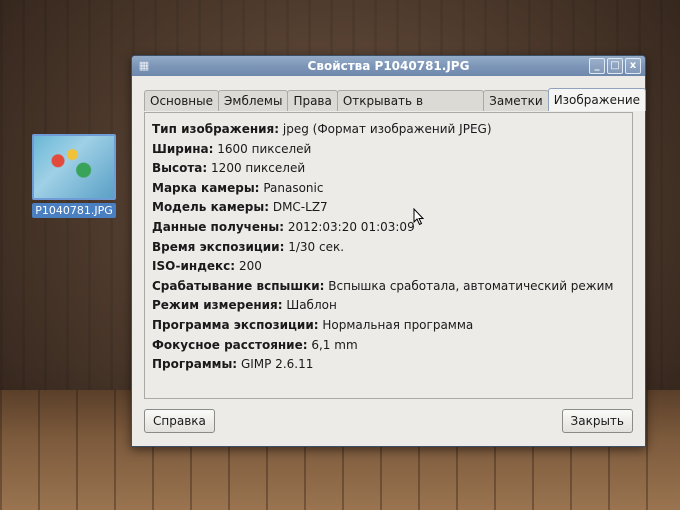 The width and height of the screenshot is (680, 510). Describe the element at coordinates (300, 207) in the screenshot. I see `property-value: DMC-LZ7` at that location.